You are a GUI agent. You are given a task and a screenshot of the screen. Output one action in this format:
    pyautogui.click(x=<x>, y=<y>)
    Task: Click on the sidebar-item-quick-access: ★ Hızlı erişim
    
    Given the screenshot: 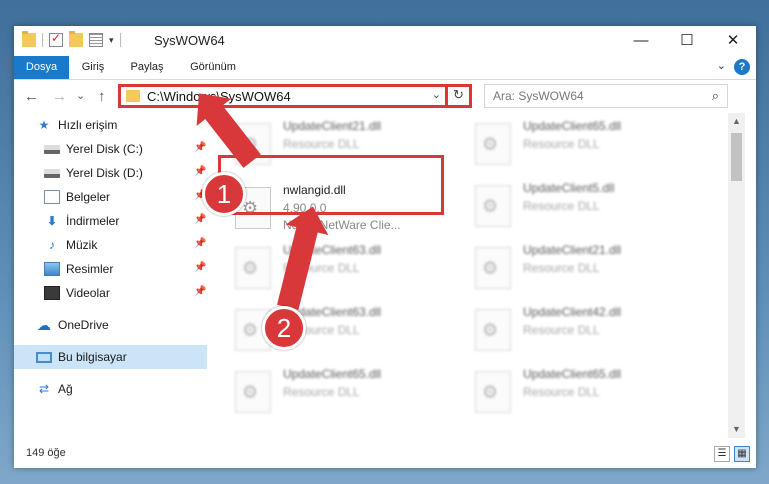 What is the action you would take?
    pyautogui.click(x=110, y=125)
    